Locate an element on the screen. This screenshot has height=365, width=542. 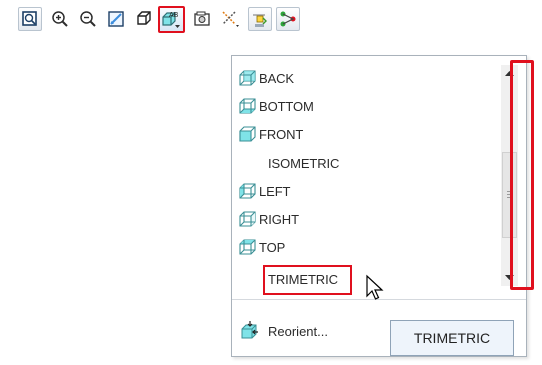
menu-item-label: TOP is located at coordinates (272, 247).